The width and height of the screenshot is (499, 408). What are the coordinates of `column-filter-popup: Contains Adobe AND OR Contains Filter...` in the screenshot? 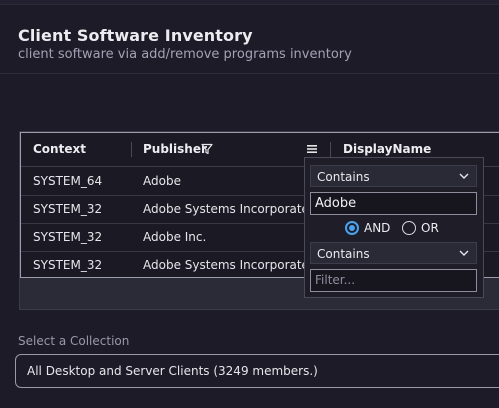 It's located at (394, 227).